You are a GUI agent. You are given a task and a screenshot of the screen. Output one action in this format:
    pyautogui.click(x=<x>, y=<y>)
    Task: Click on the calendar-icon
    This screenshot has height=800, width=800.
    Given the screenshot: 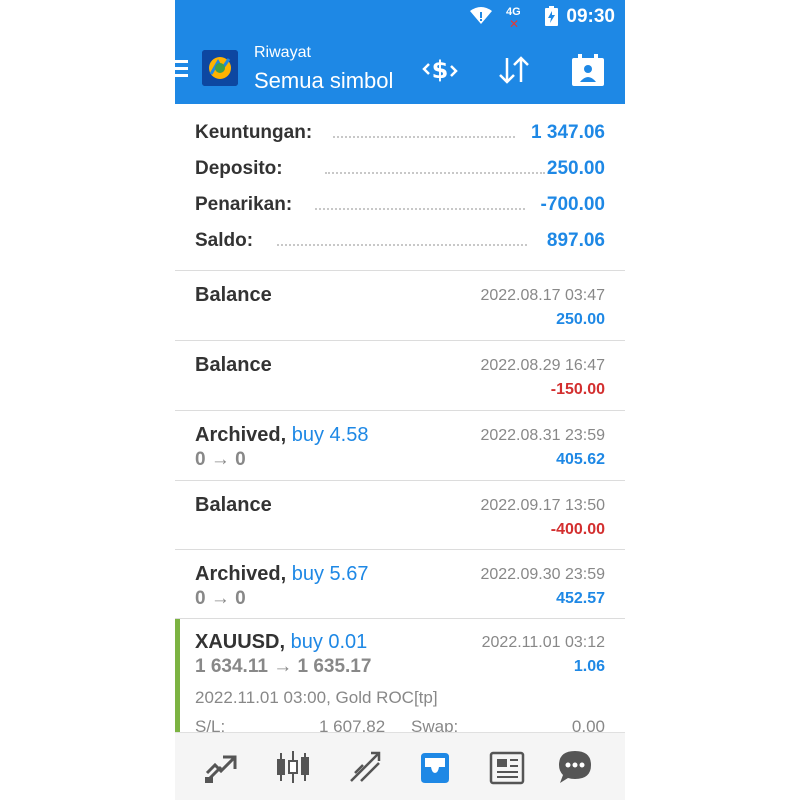 What is the action you would take?
    pyautogui.click(x=588, y=70)
    